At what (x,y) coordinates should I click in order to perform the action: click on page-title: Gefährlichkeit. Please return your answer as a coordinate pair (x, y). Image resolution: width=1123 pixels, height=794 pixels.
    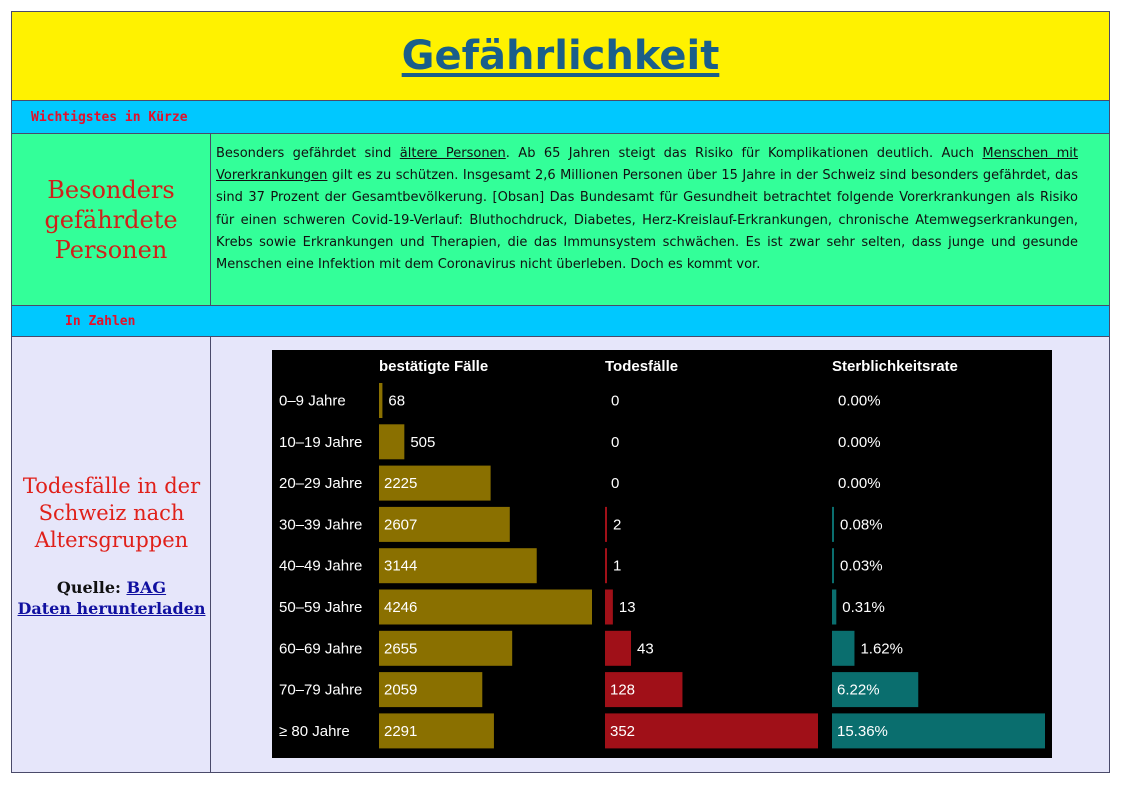
    Looking at the image, I should click on (560, 56).